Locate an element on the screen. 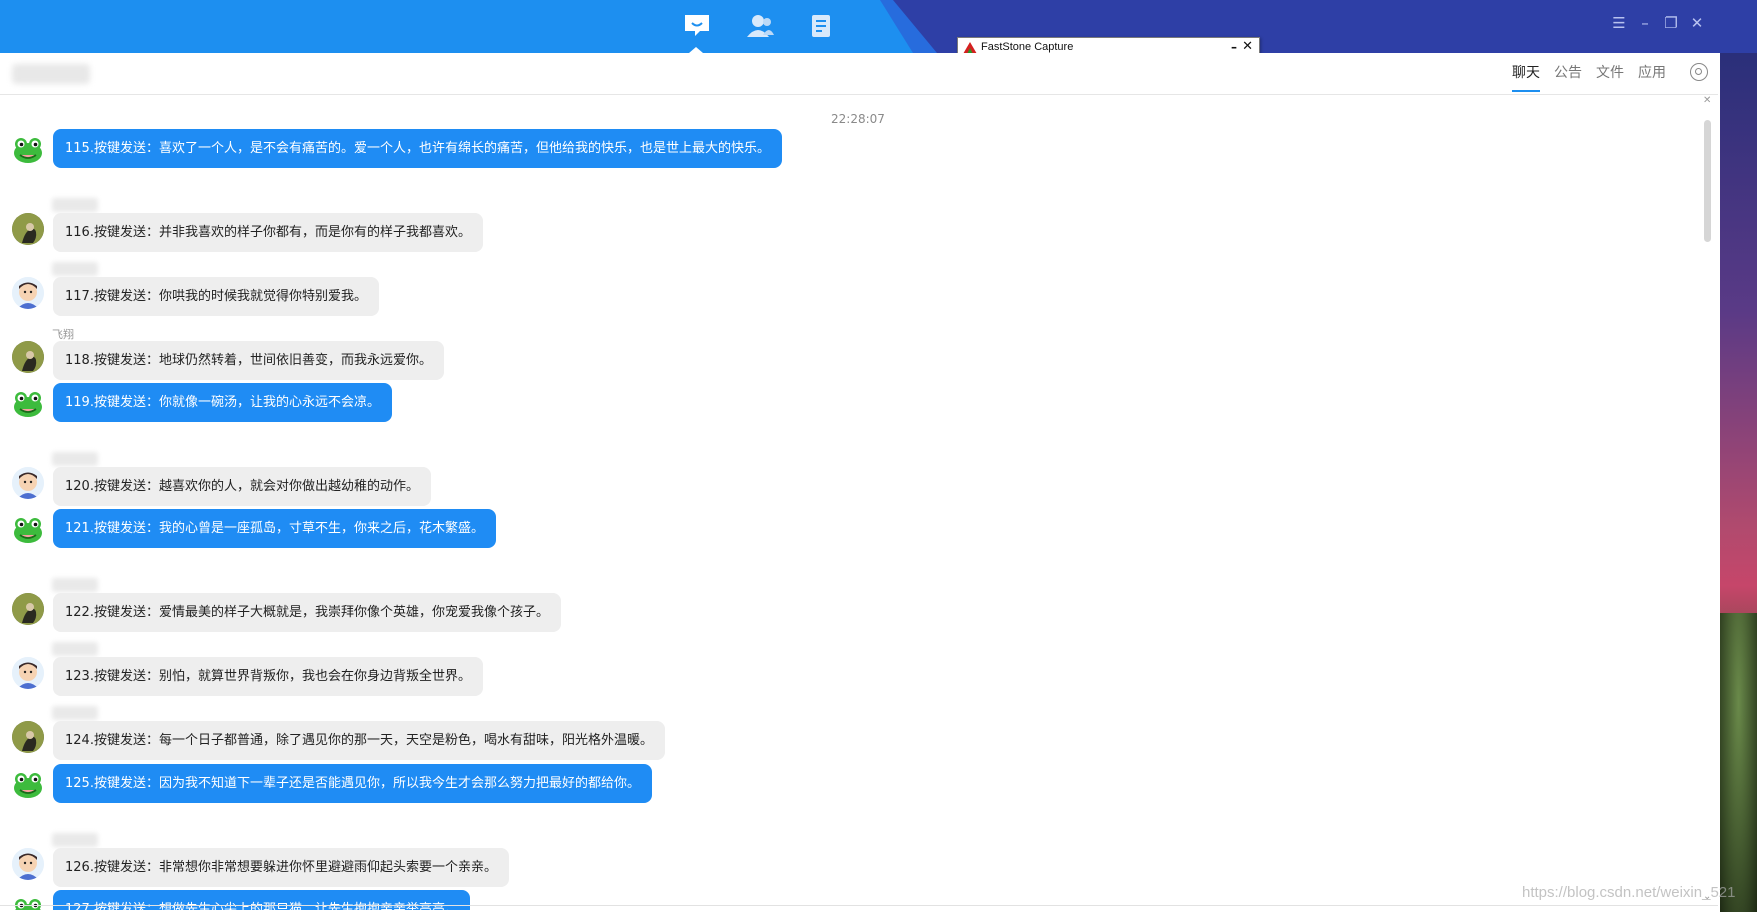 The height and width of the screenshot is (912, 1757). faststone-minimize-button: – is located at coordinates (1234, 47).